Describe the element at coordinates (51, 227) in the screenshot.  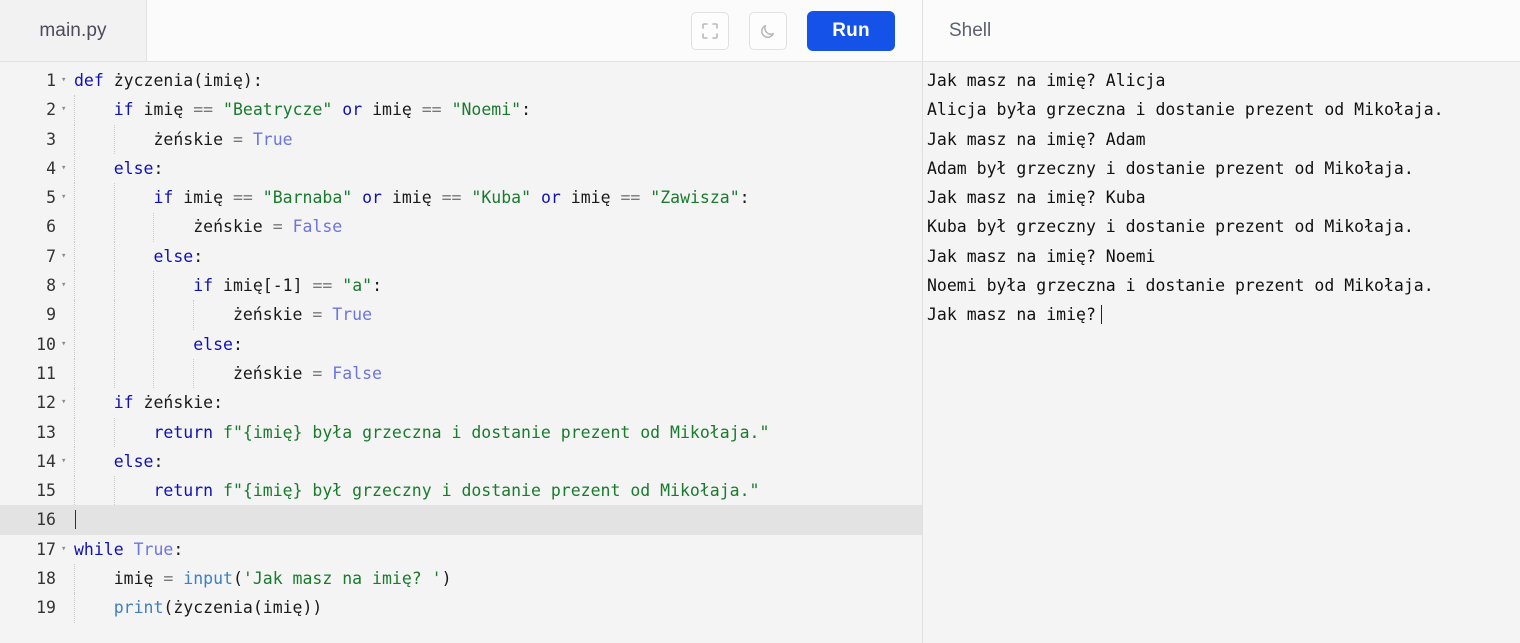
I see `line-number: 6` at that location.